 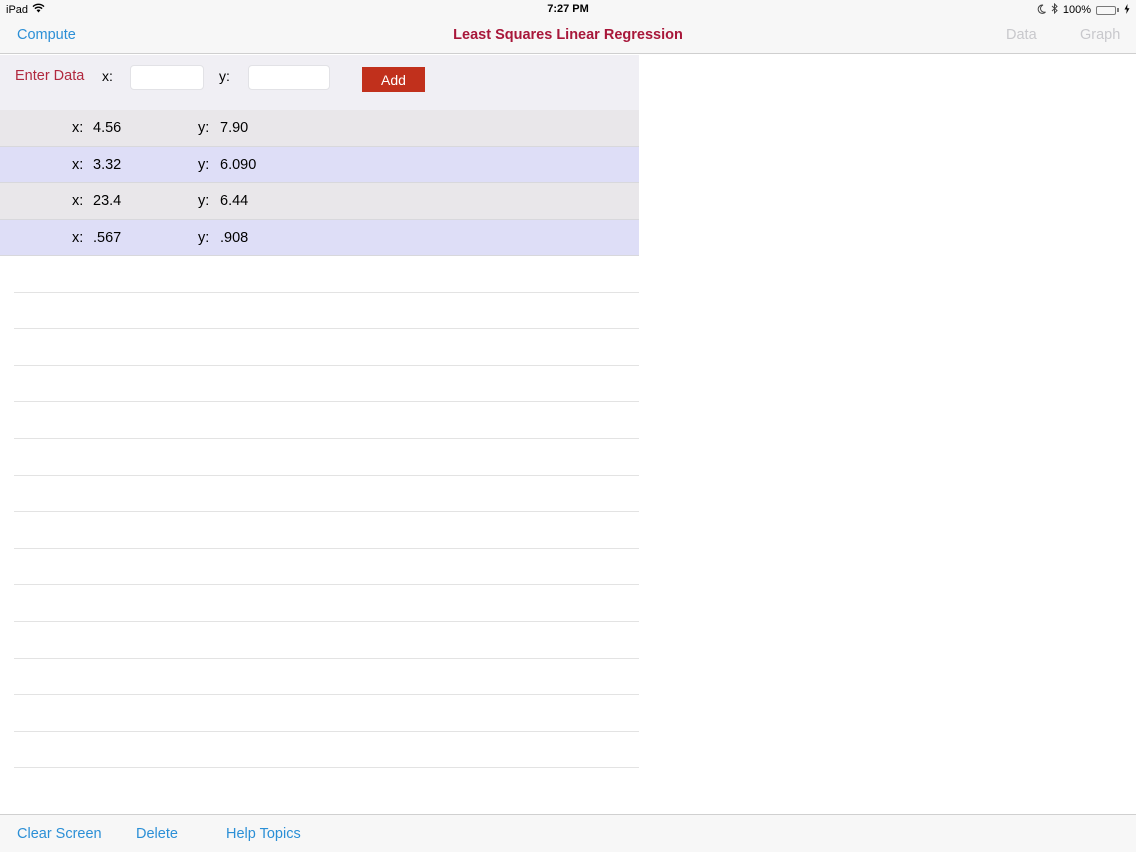 I want to click on clear-screen-button: Clear Screen, so click(x=59, y=834).